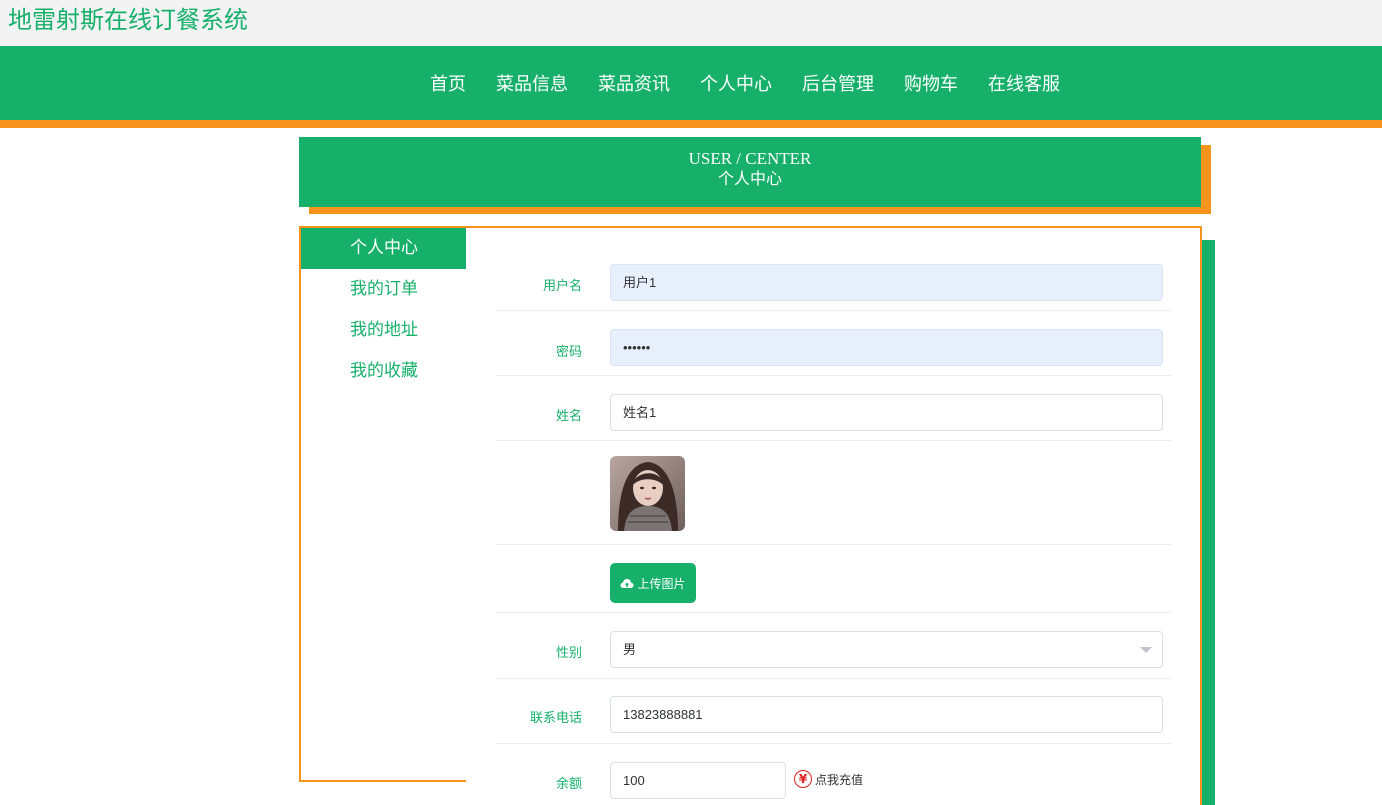 This screenshot has height=805, width=1382. I want to click on name-input: 姓名1, so click(886, 412).